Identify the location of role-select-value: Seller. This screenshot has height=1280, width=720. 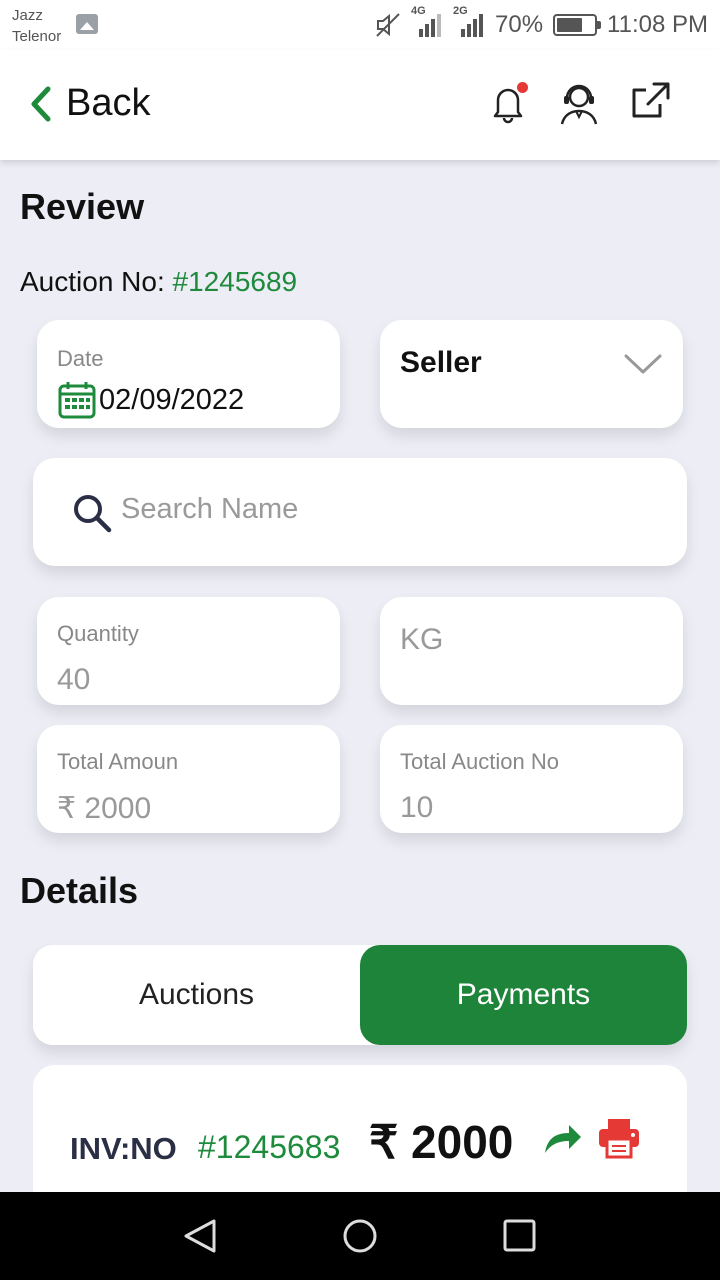
(441, 362).